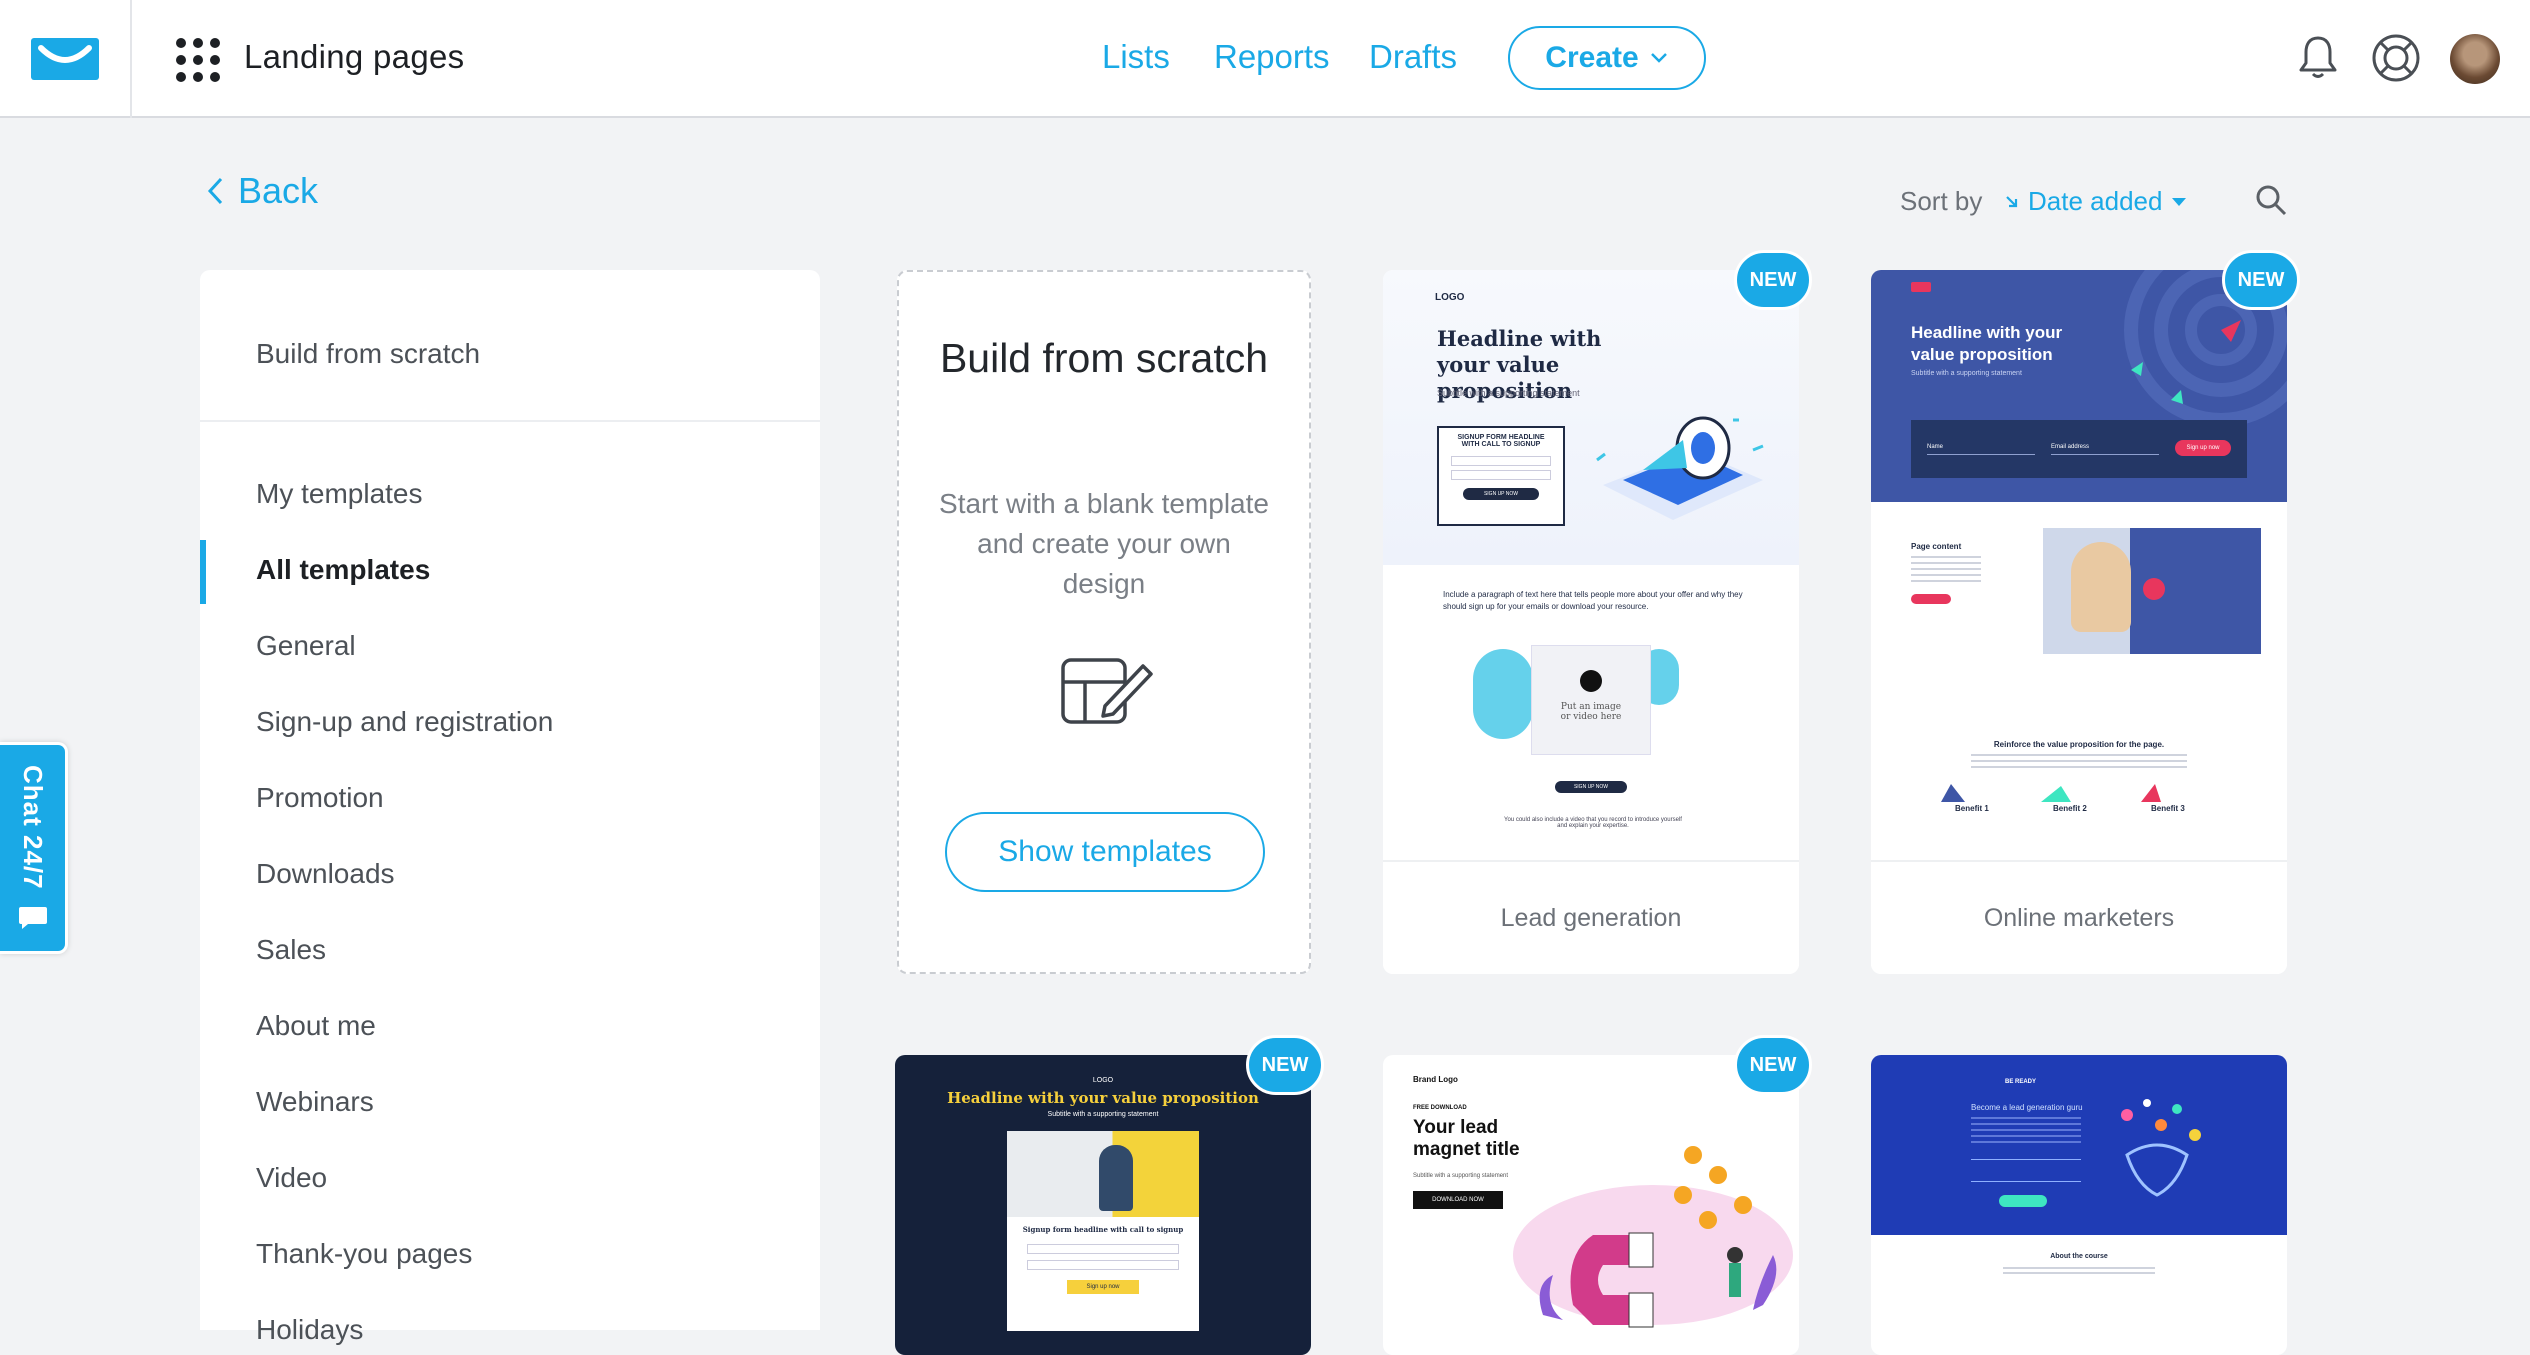  Describe the element at coordinates (1104, 358) in the screenshot. I see `scratch-card-title: Build from scratch` at that location.